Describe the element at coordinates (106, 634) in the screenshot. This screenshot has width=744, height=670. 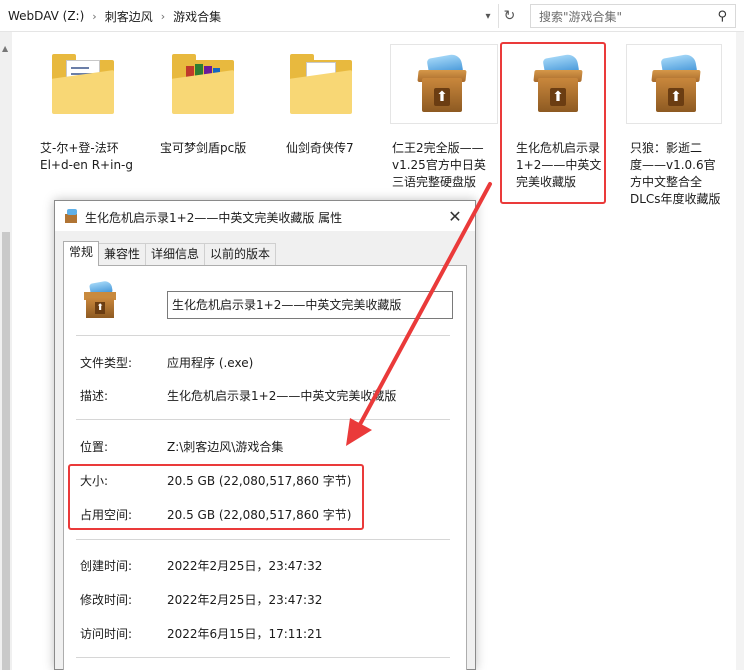
I see `accessed-label: 访问时间:` at that location.